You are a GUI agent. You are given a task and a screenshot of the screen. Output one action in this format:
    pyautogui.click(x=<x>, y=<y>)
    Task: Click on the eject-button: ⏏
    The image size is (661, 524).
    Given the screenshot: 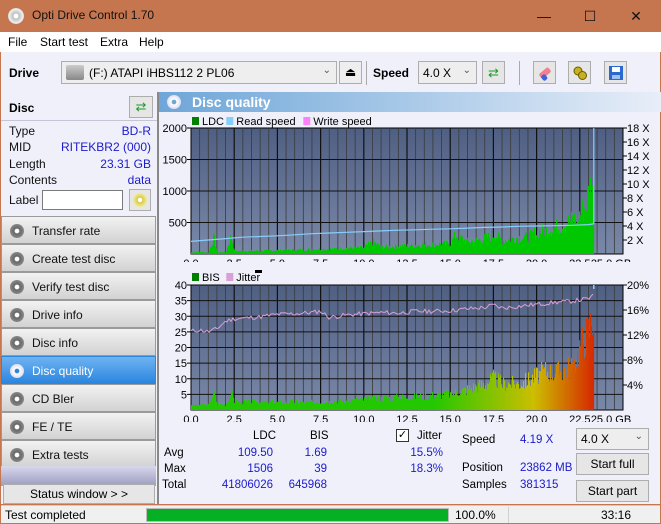 What is the action you would take?
    pyautogui.click(x=350, y=72)
    